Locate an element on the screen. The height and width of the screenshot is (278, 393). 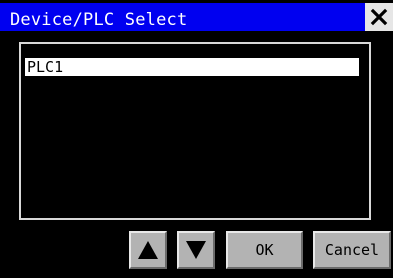
scroll-down-button is located at coordinates (196, 250).